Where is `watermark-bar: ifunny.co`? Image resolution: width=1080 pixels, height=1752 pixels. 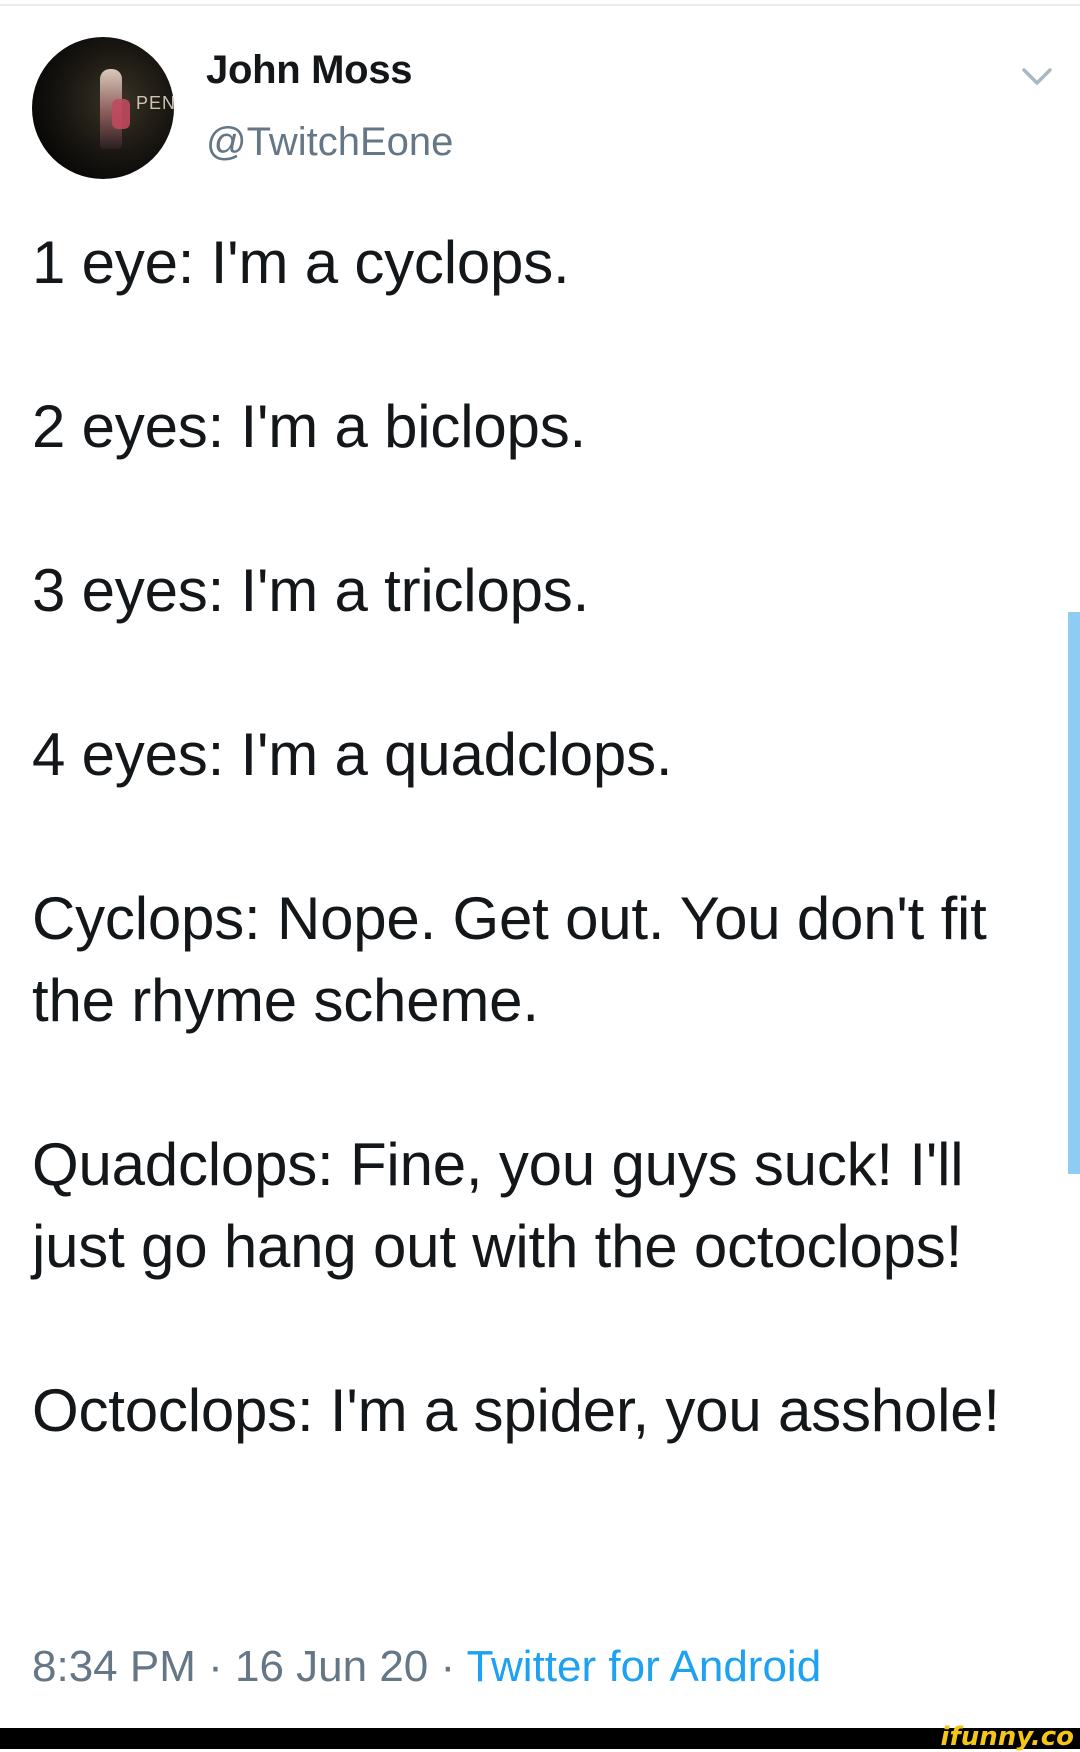
watermark-bar: ifunny.co is located at coordinates (540, 1737).